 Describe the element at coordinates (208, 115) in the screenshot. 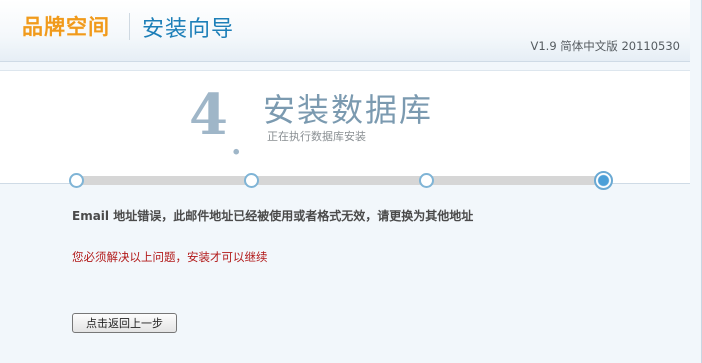

I see `step-number: 4` at that location.